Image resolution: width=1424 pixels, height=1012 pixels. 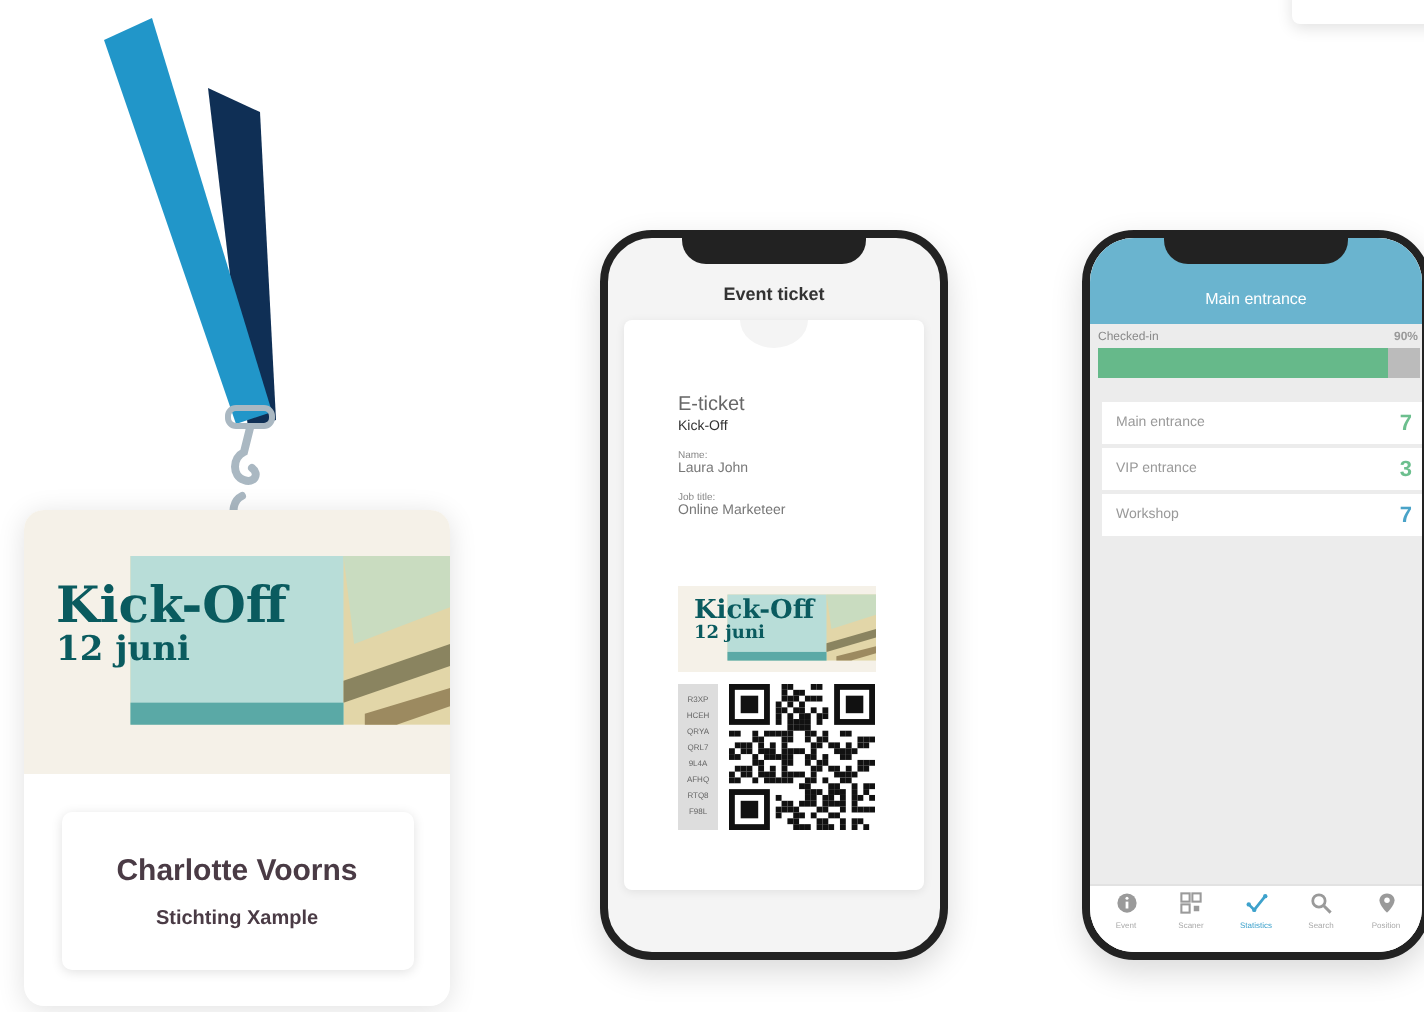 I want to click on chart-line-icon, so click(x=1256, y=903).